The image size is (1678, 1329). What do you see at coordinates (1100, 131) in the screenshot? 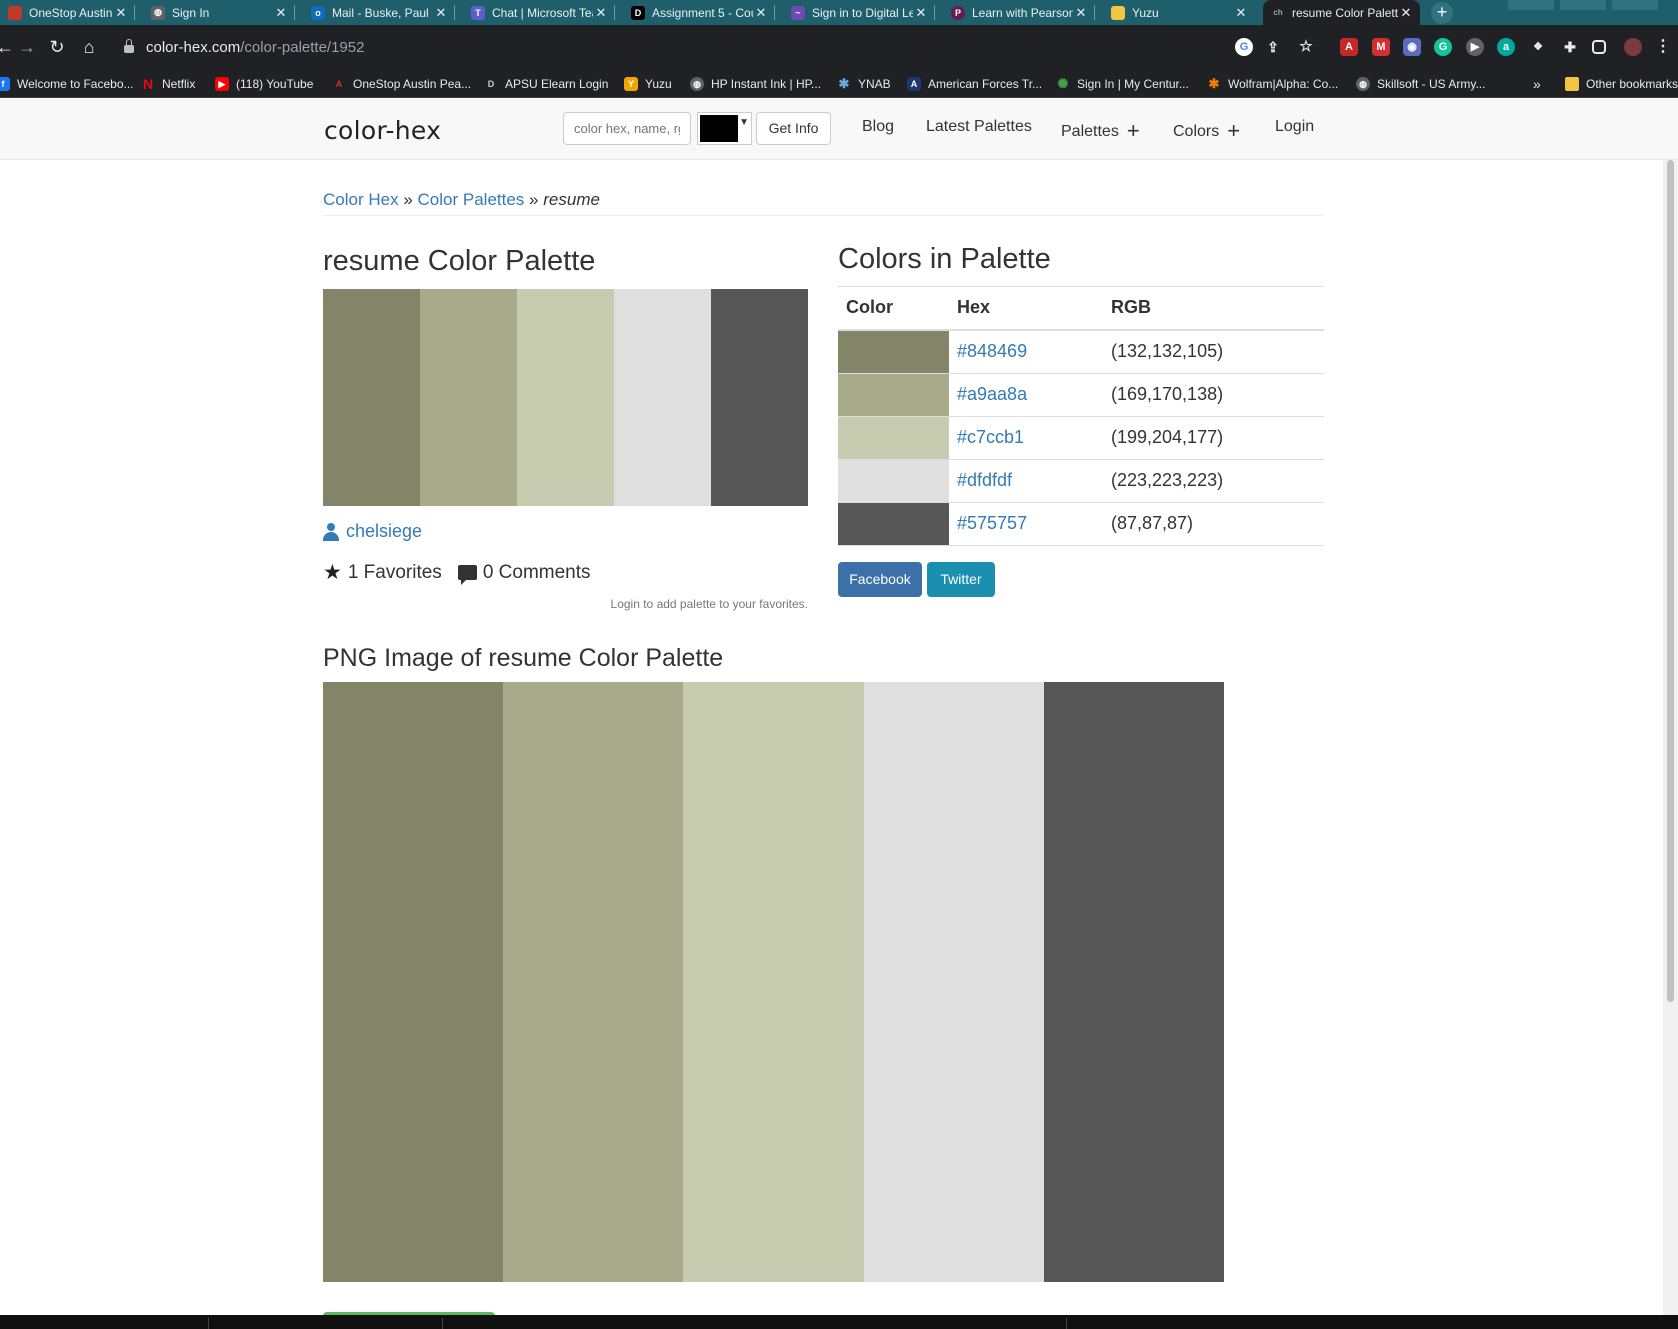
I see `nav-palettes: Palettes +` at bounding box center [1100, 131].